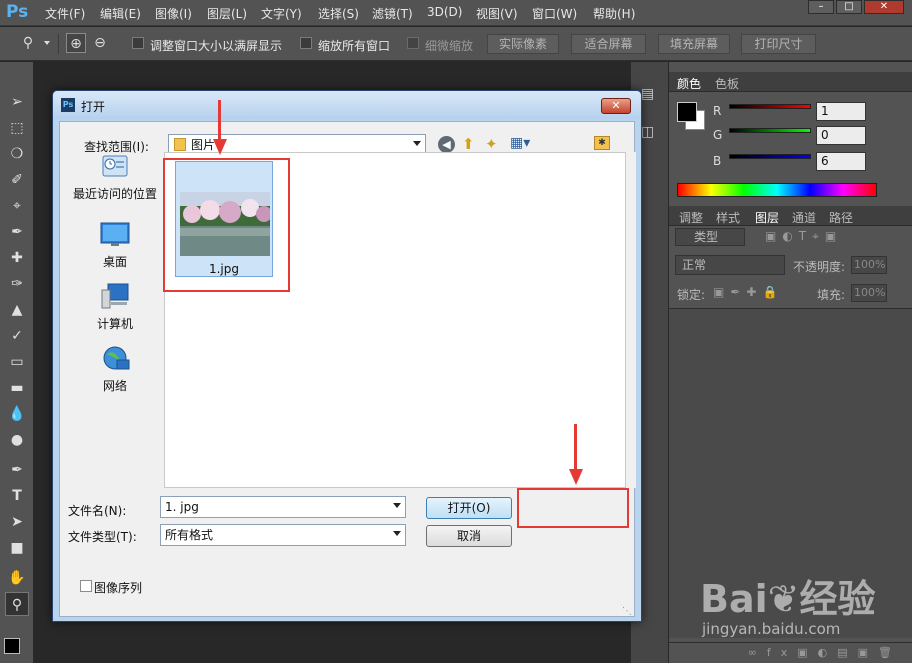 This screenshot has height=663, width=912. What do you see at coordinates (76, 43) in the screenshot?
I see `zoom-in-icon: ⊕` at bounding box center [76, 43].